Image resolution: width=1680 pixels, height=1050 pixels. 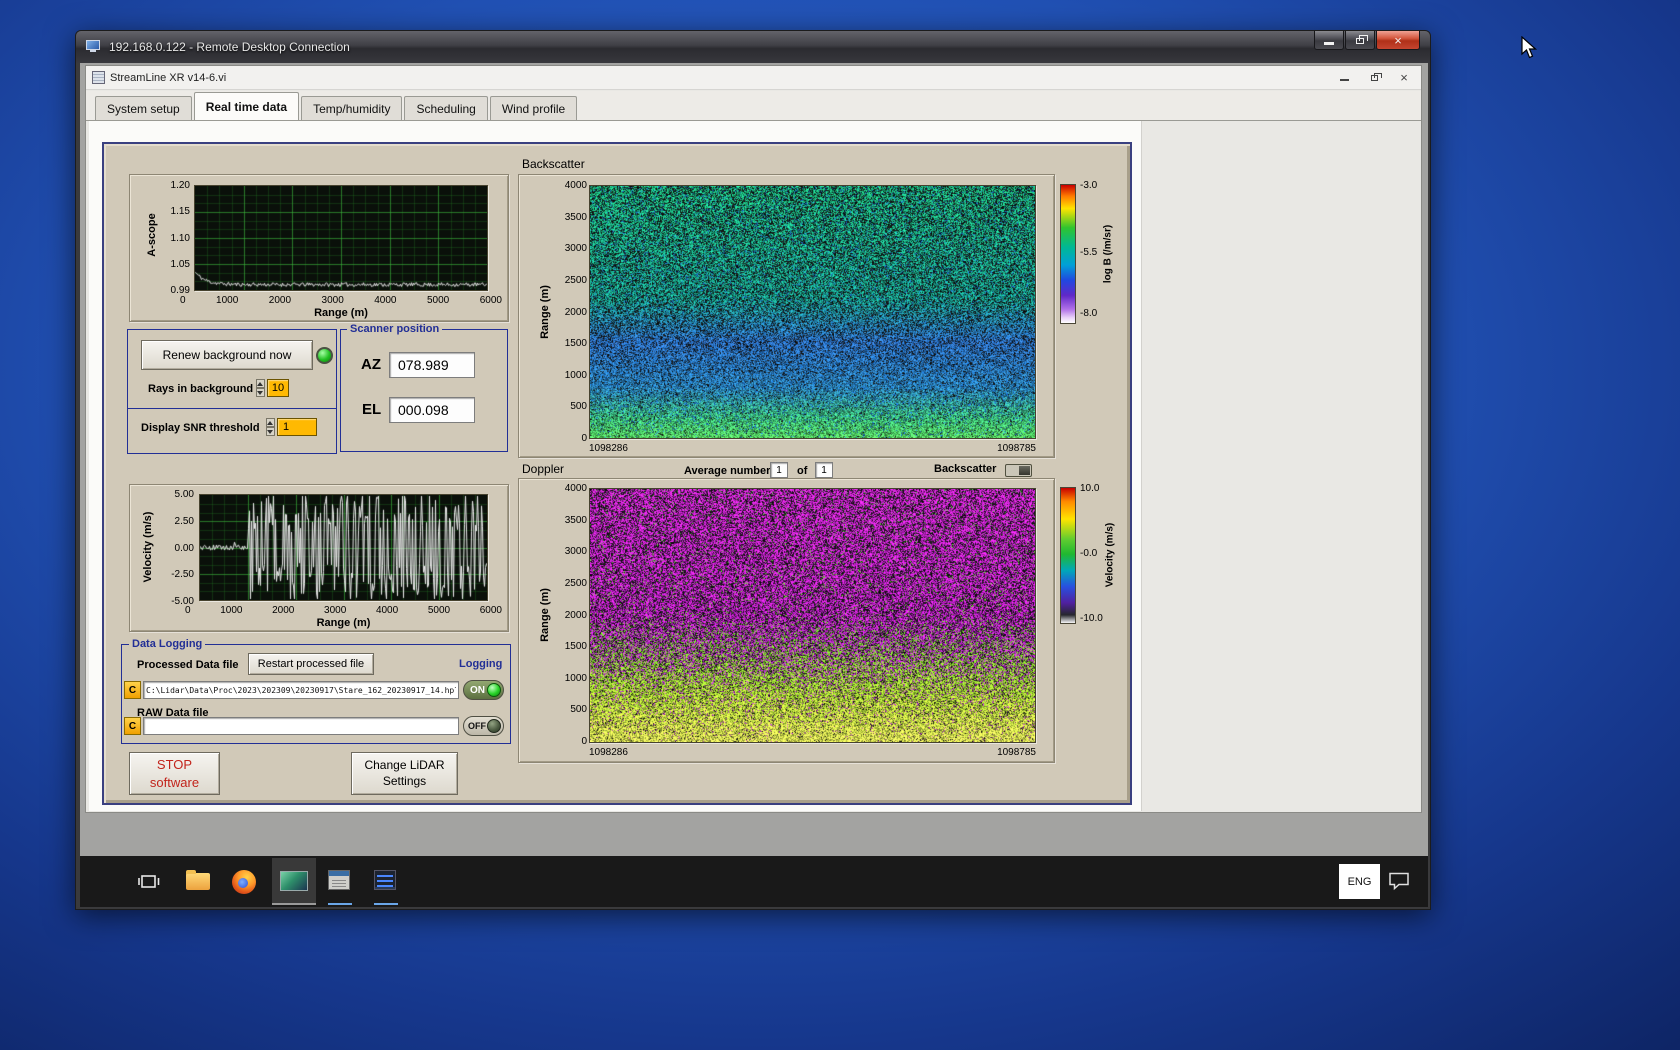 What do you see at coordinates (1360, 40) in the screenshot?
I see `rdp-restore-button` at bounding box center [1360, 40].